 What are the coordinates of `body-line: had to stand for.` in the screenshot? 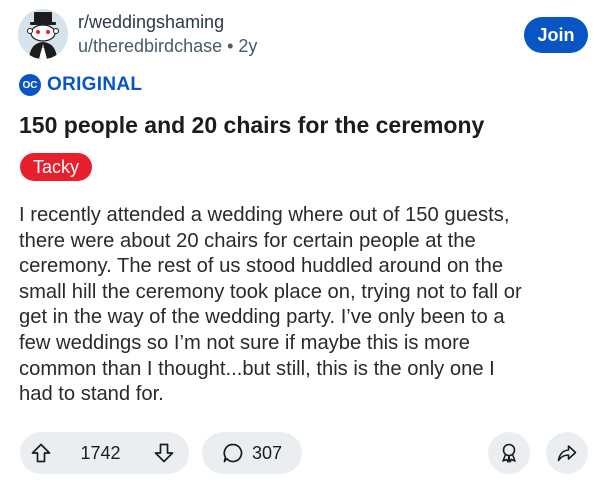 It's located at (91, 394).